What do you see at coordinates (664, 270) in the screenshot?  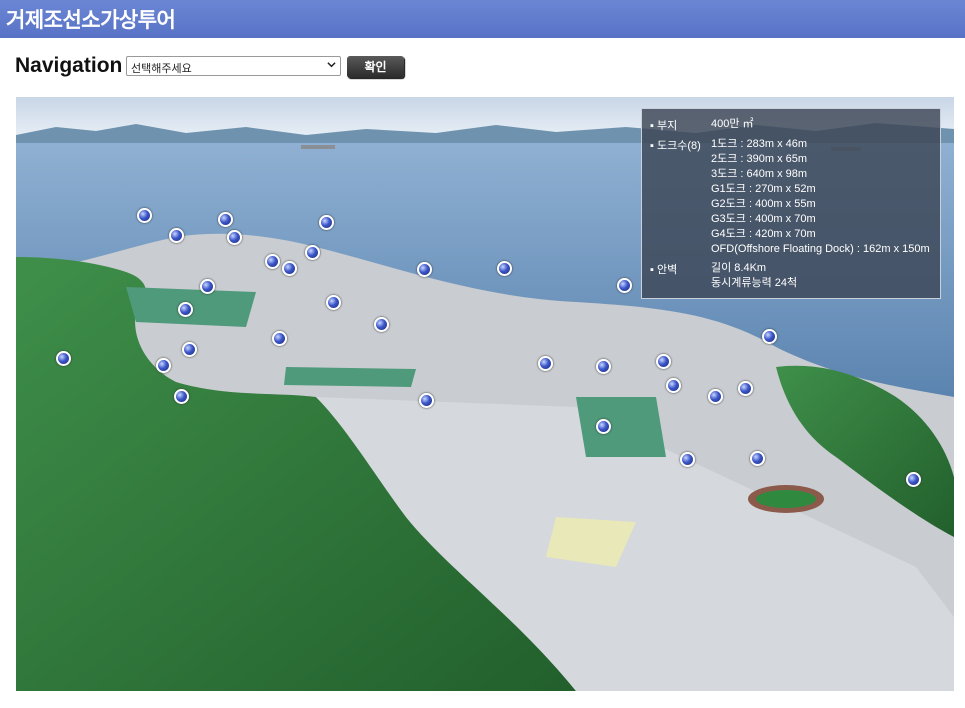 I see `info-key: ▪ 안벽` at bounding box center [664, 270].